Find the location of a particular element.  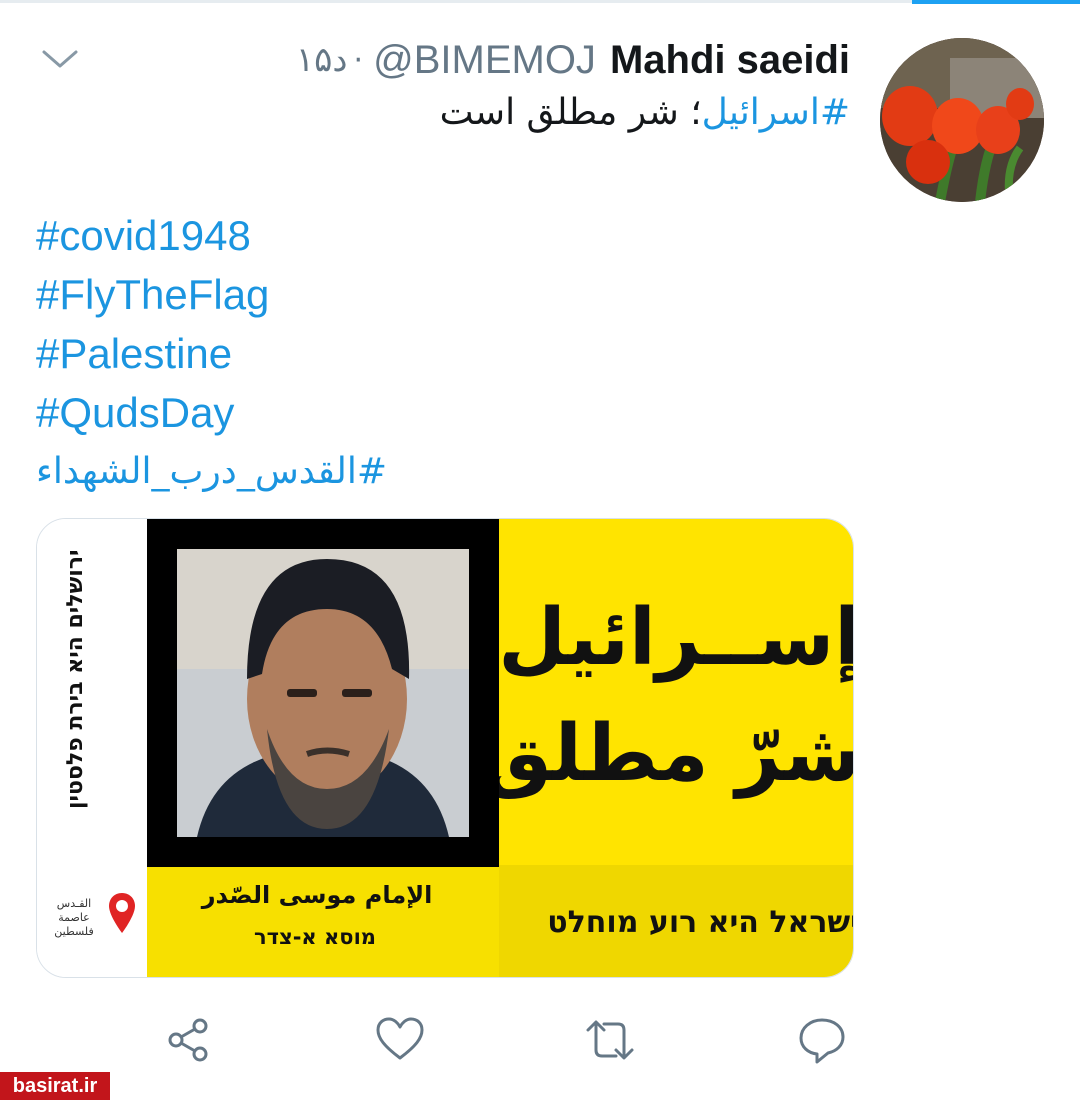

hashtag-link: #Palestine is located at coordinates (436, 353).